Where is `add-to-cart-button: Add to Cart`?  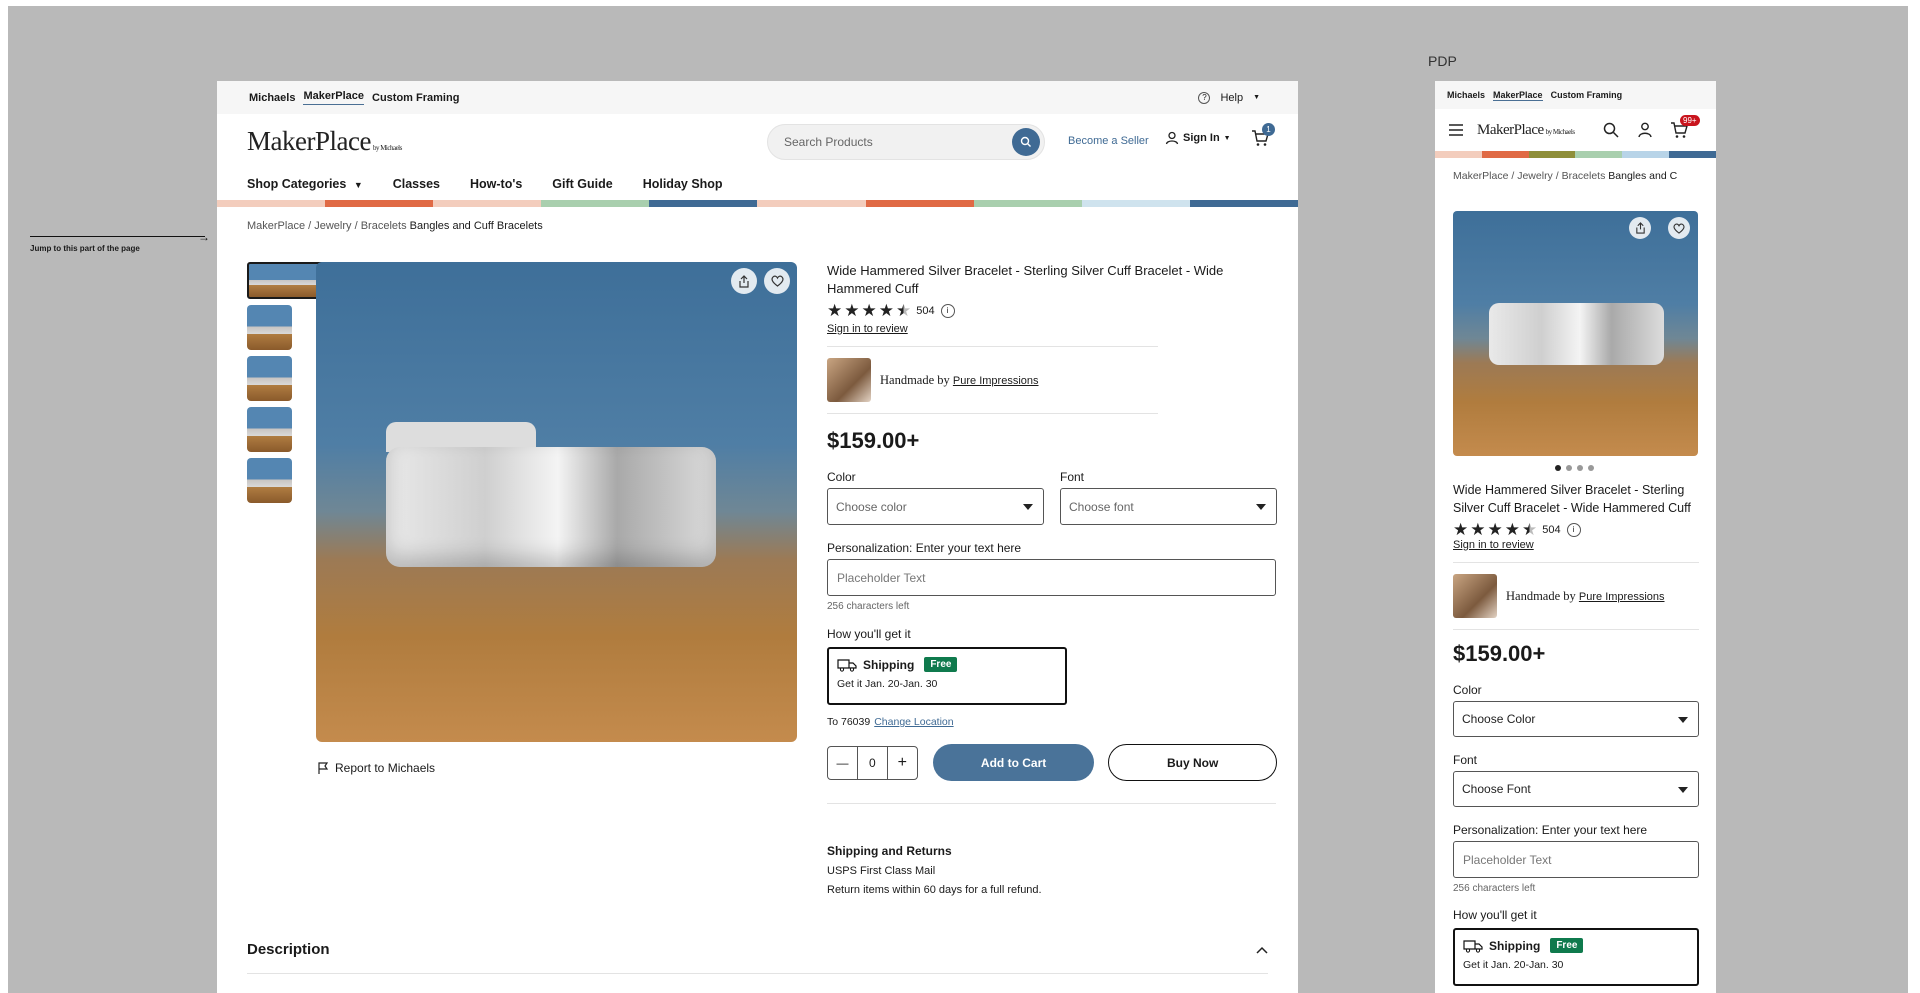
add-to-cart-button: Add to Cart is located at coordinates (1013, 762).